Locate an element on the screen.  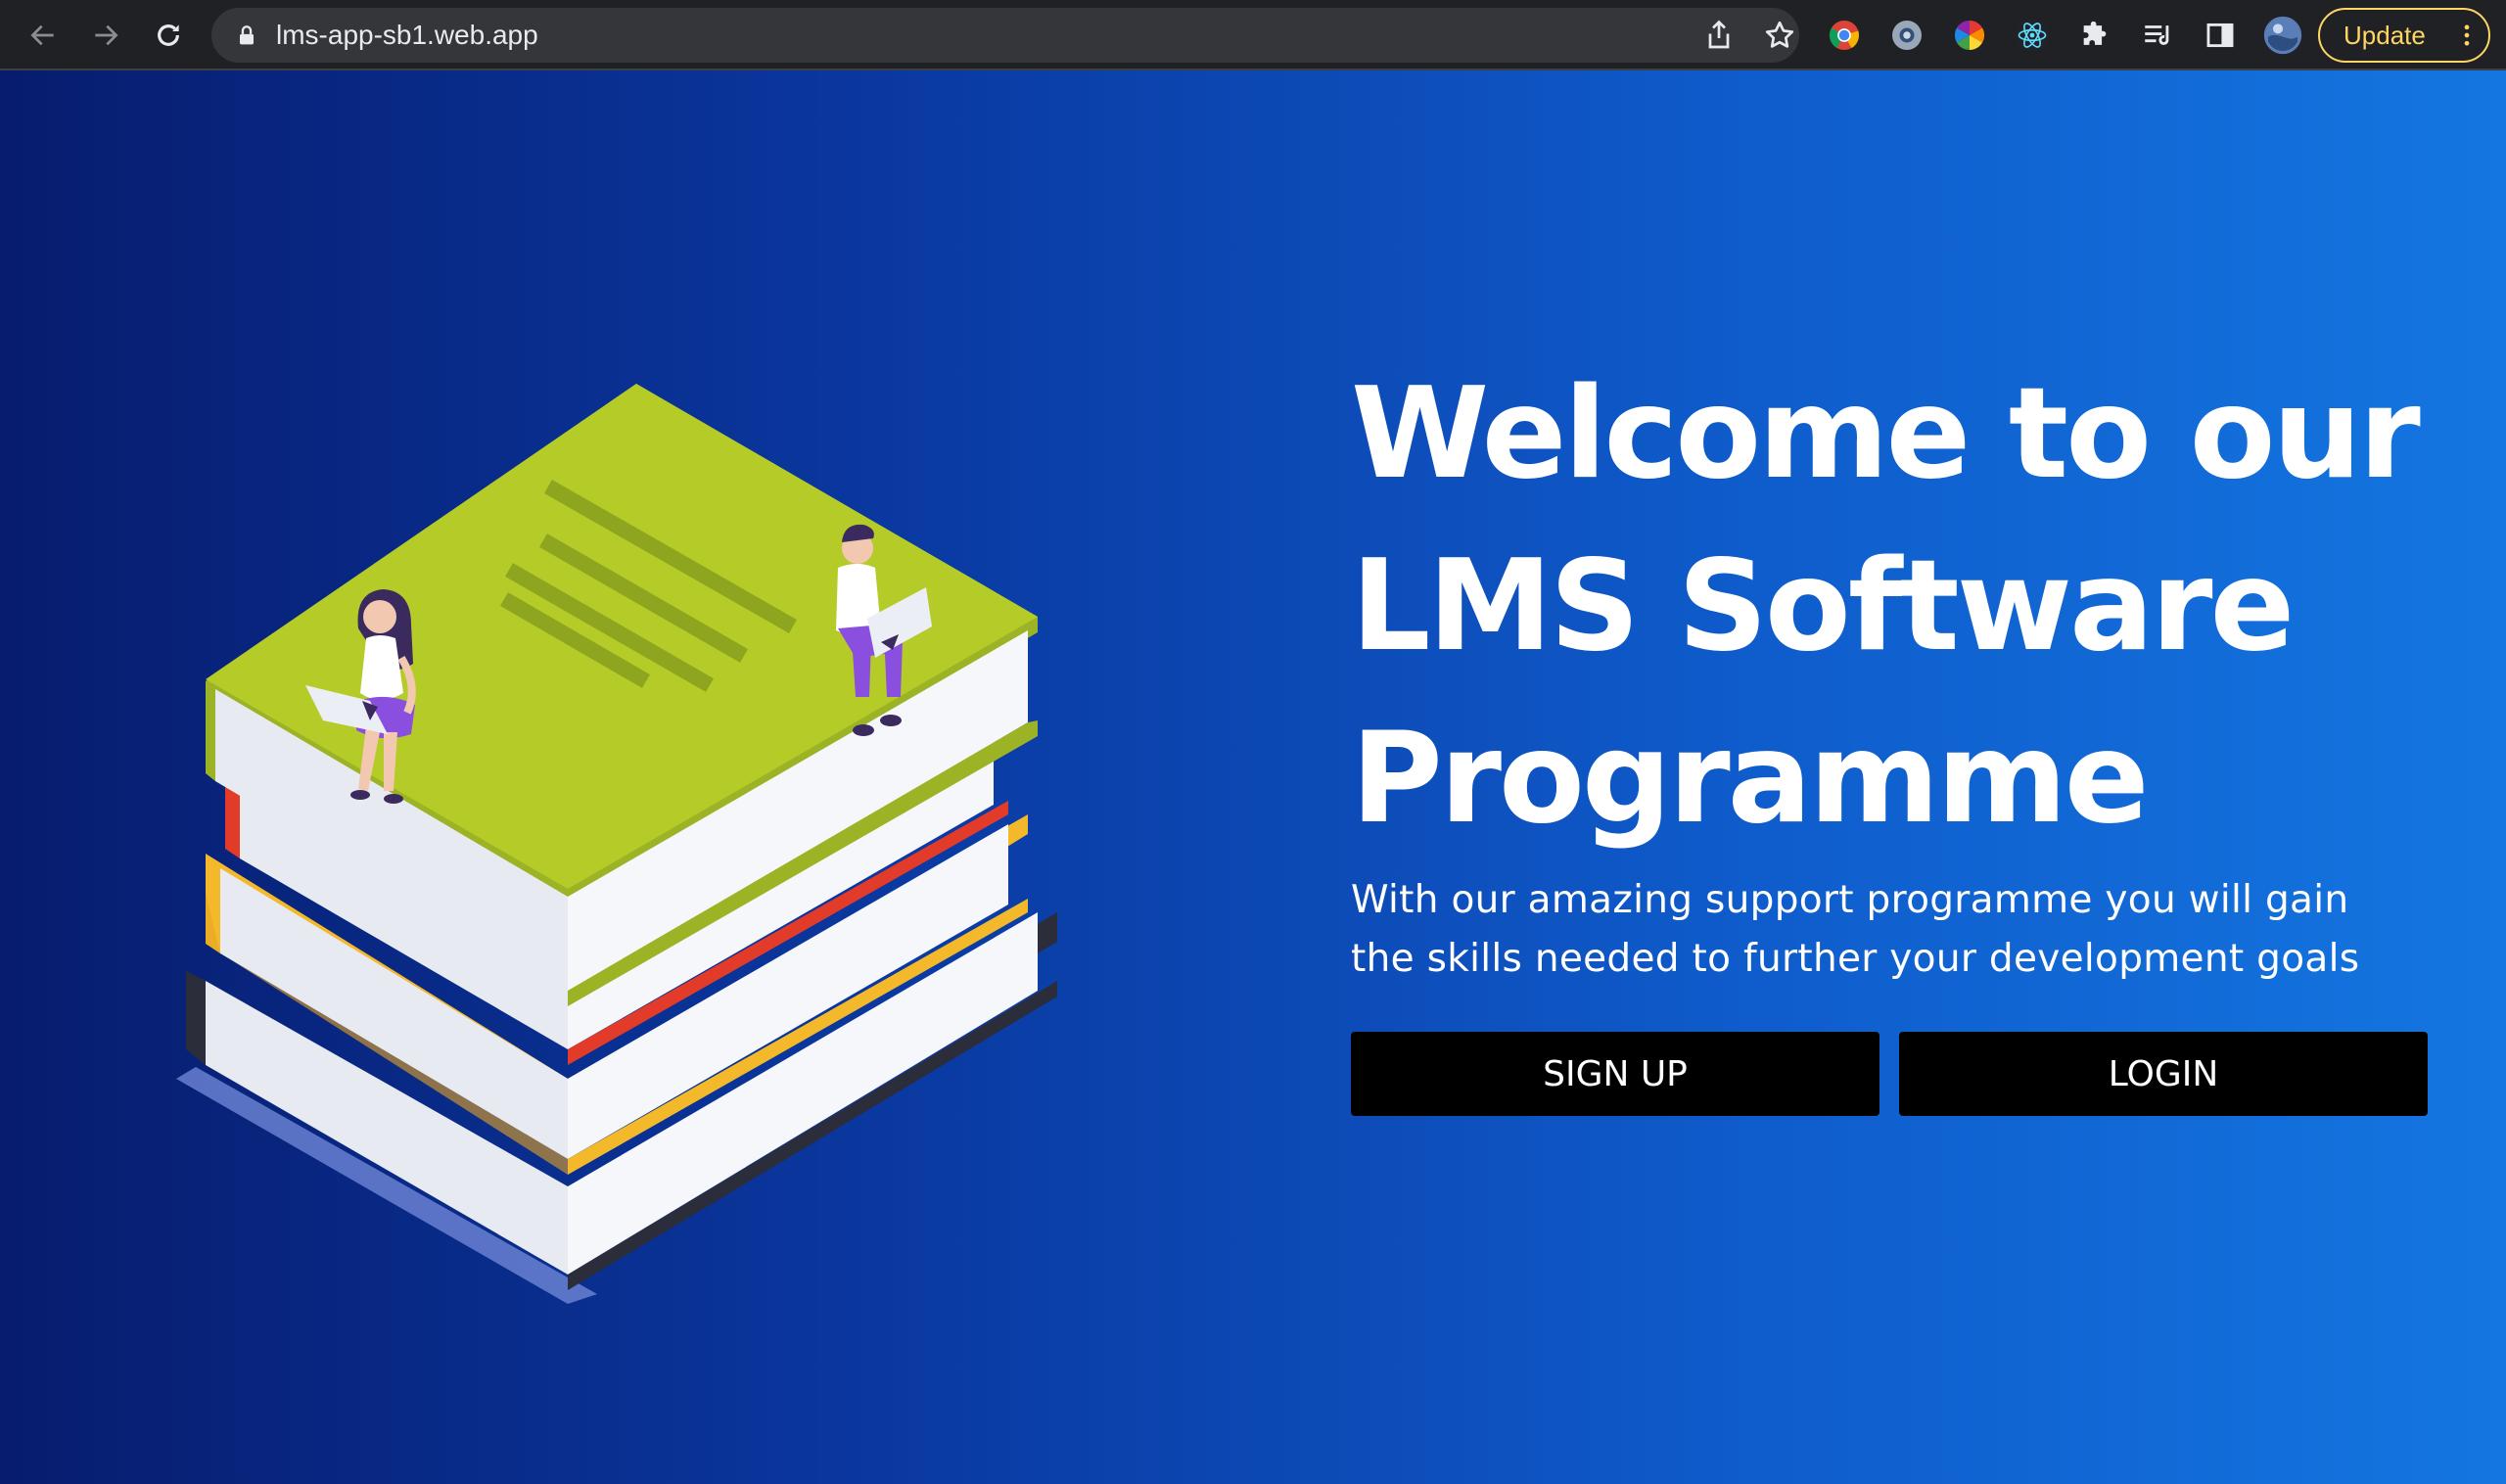
hero-title-line-1: Welcome to our is located at coordinates (1886, 434).